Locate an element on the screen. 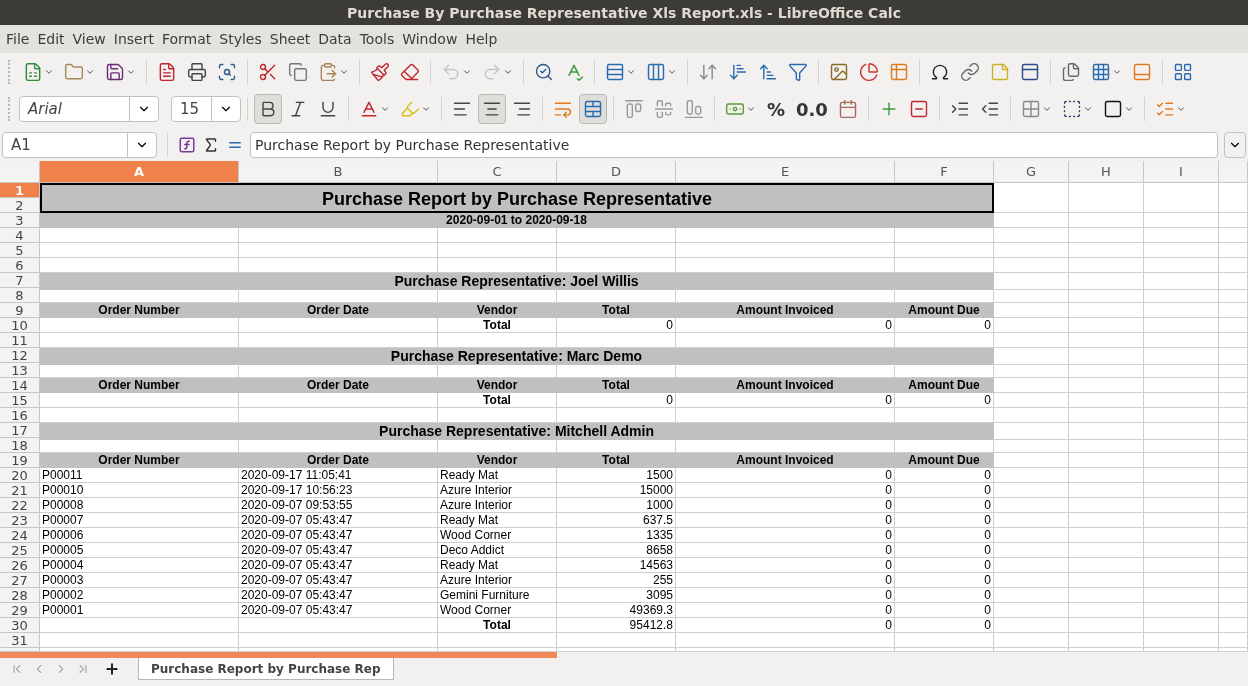 The height and width of the screenshot is (686, 1248). align-button is located at coordinates (492, 109).